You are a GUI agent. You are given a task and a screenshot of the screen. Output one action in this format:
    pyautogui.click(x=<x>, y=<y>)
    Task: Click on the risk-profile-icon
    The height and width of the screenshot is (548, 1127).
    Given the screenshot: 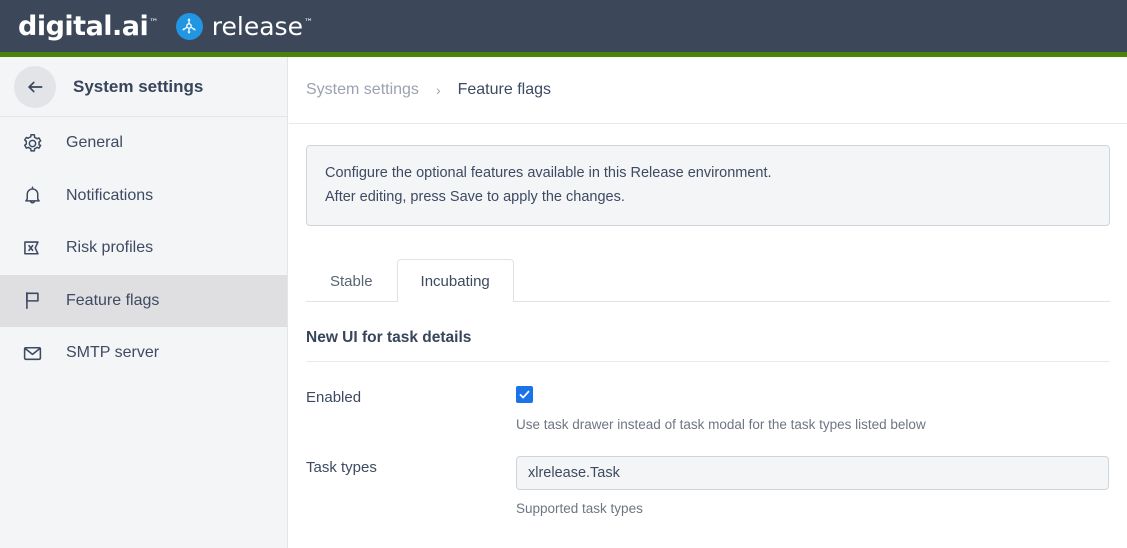 What is the action you would take?
    pyautogui.click(x=35, y=248)
    